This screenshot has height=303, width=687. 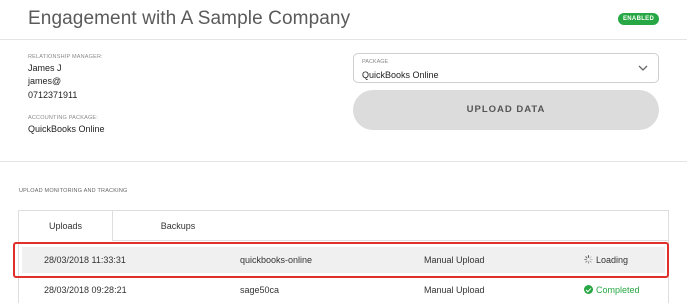 I want to click on highlight-annotation, so click(x=341, y=260).